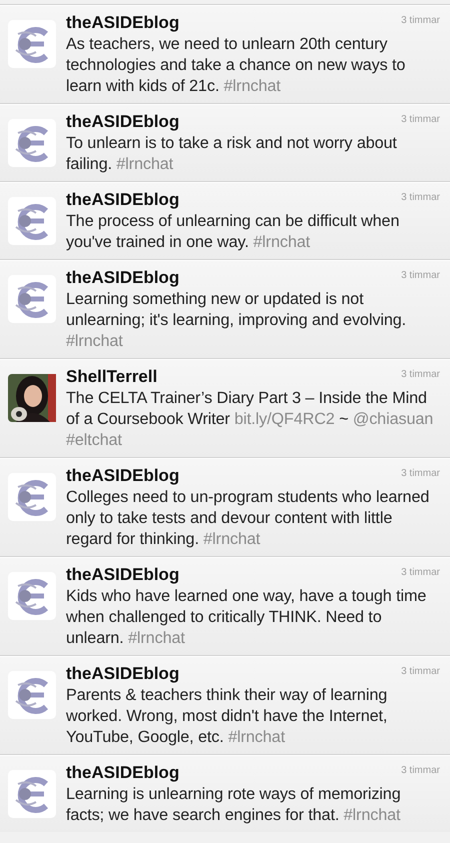 Image resolution: width=450 pixels, height=843 pixels. Describe the element at coordinates (233, 232) in the screenshot. I see `tweet-text: The process of unlearning can be difficult when you've trained in one way. #lrnchat` at that location.